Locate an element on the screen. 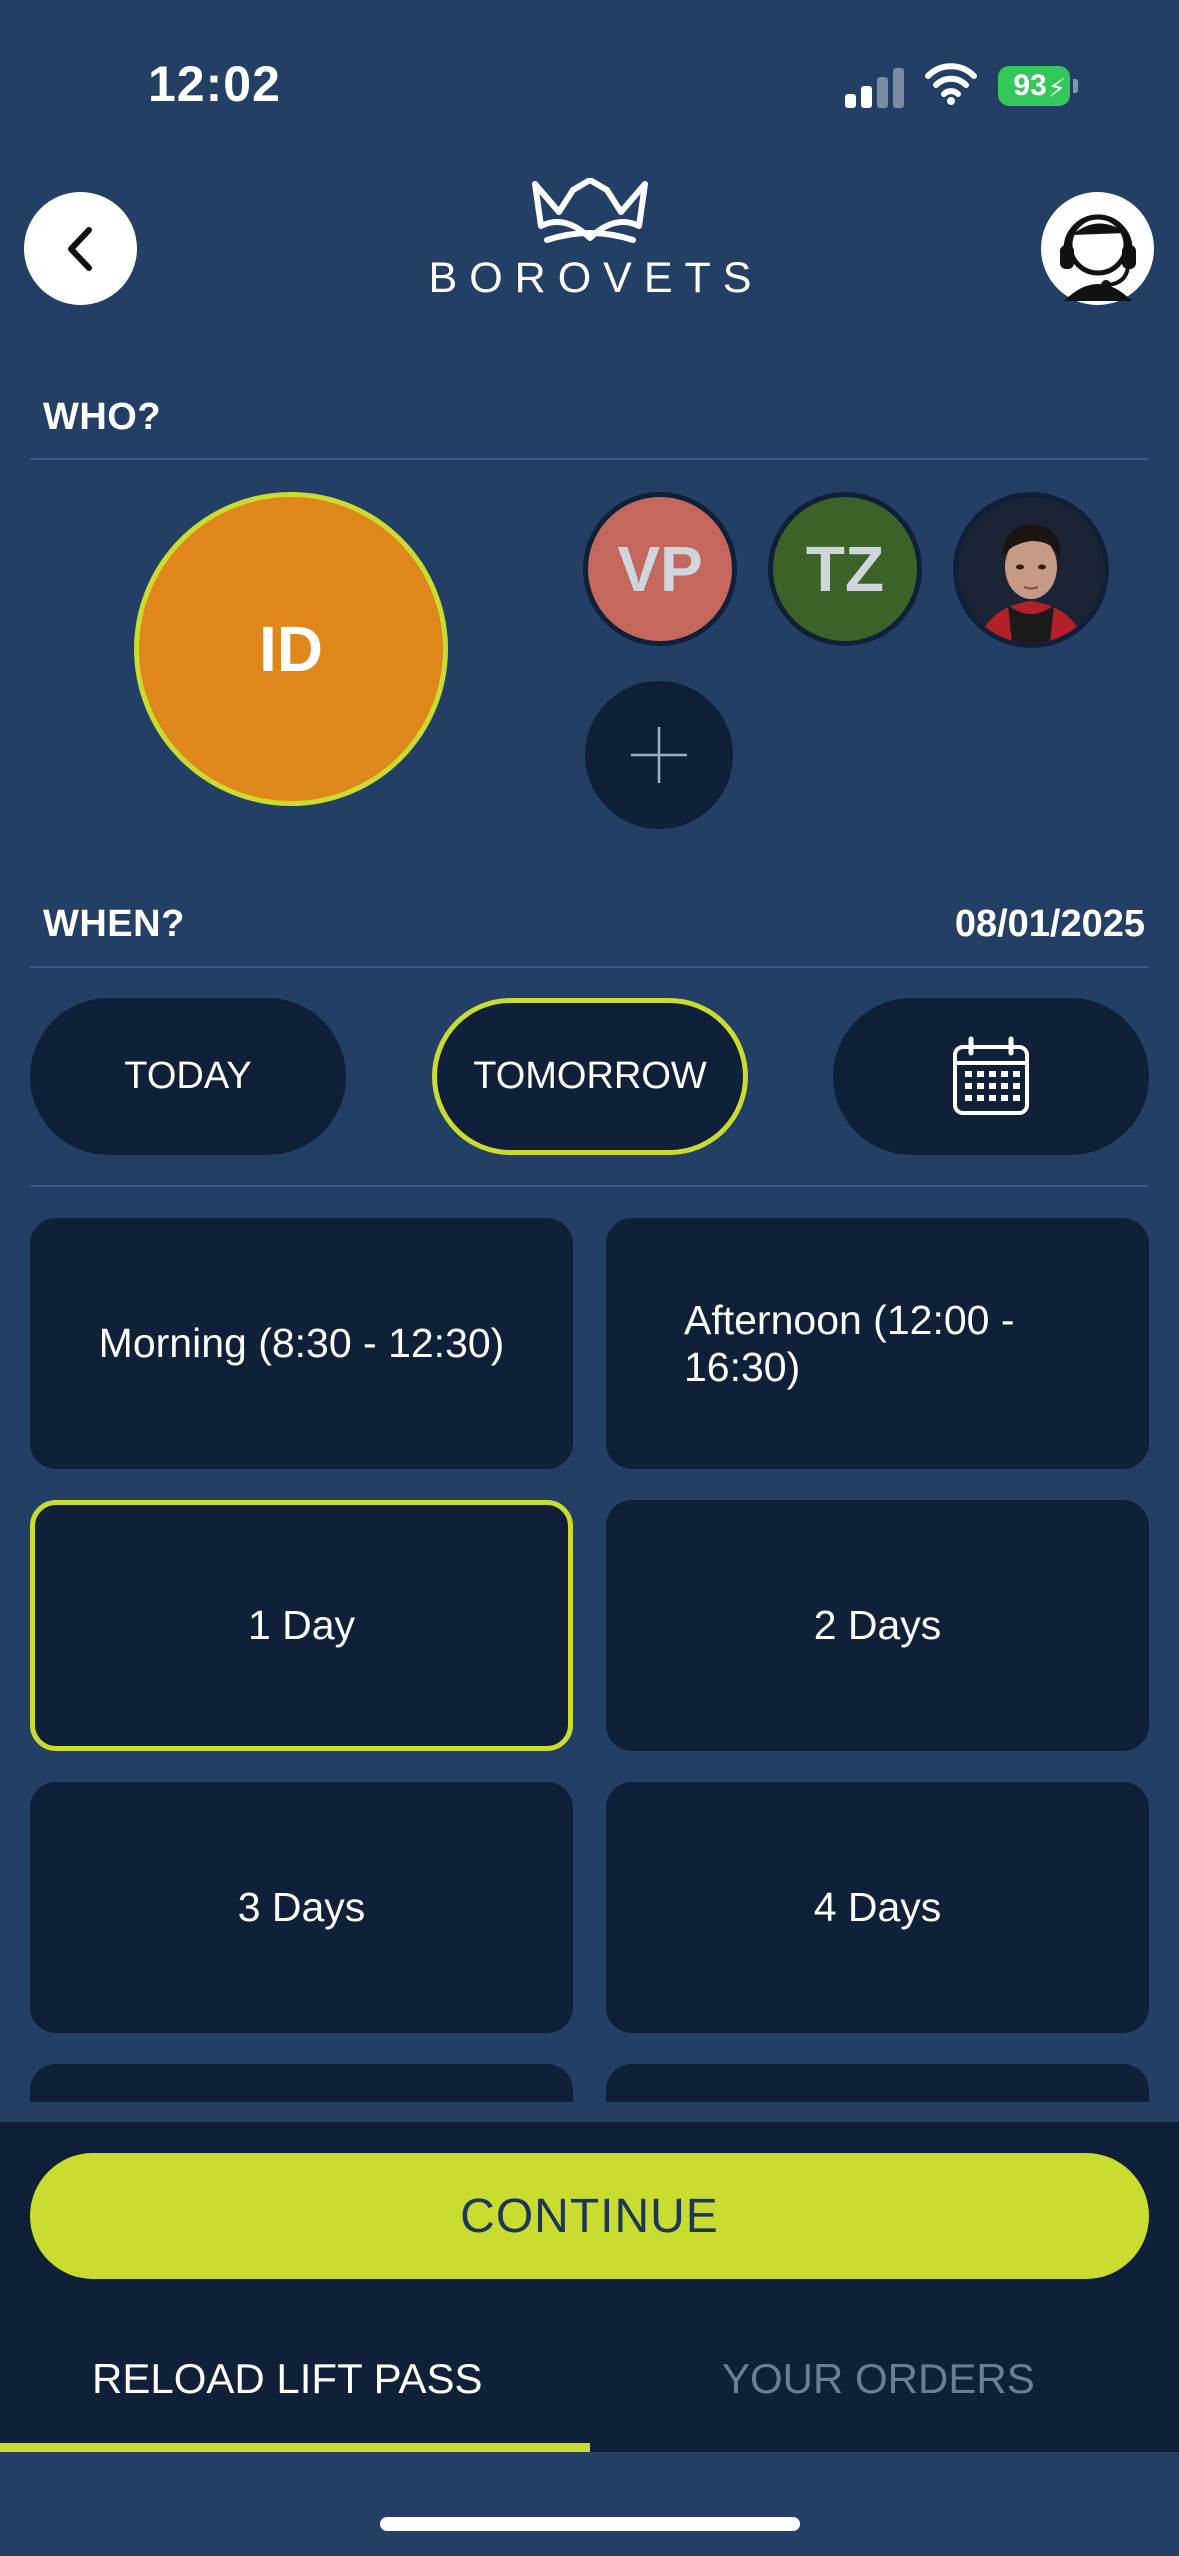 The width and height of the screenshot is (1179, 2556). tab-your-orders: YOUR ORDERS is located at coordinates (878, 2379).